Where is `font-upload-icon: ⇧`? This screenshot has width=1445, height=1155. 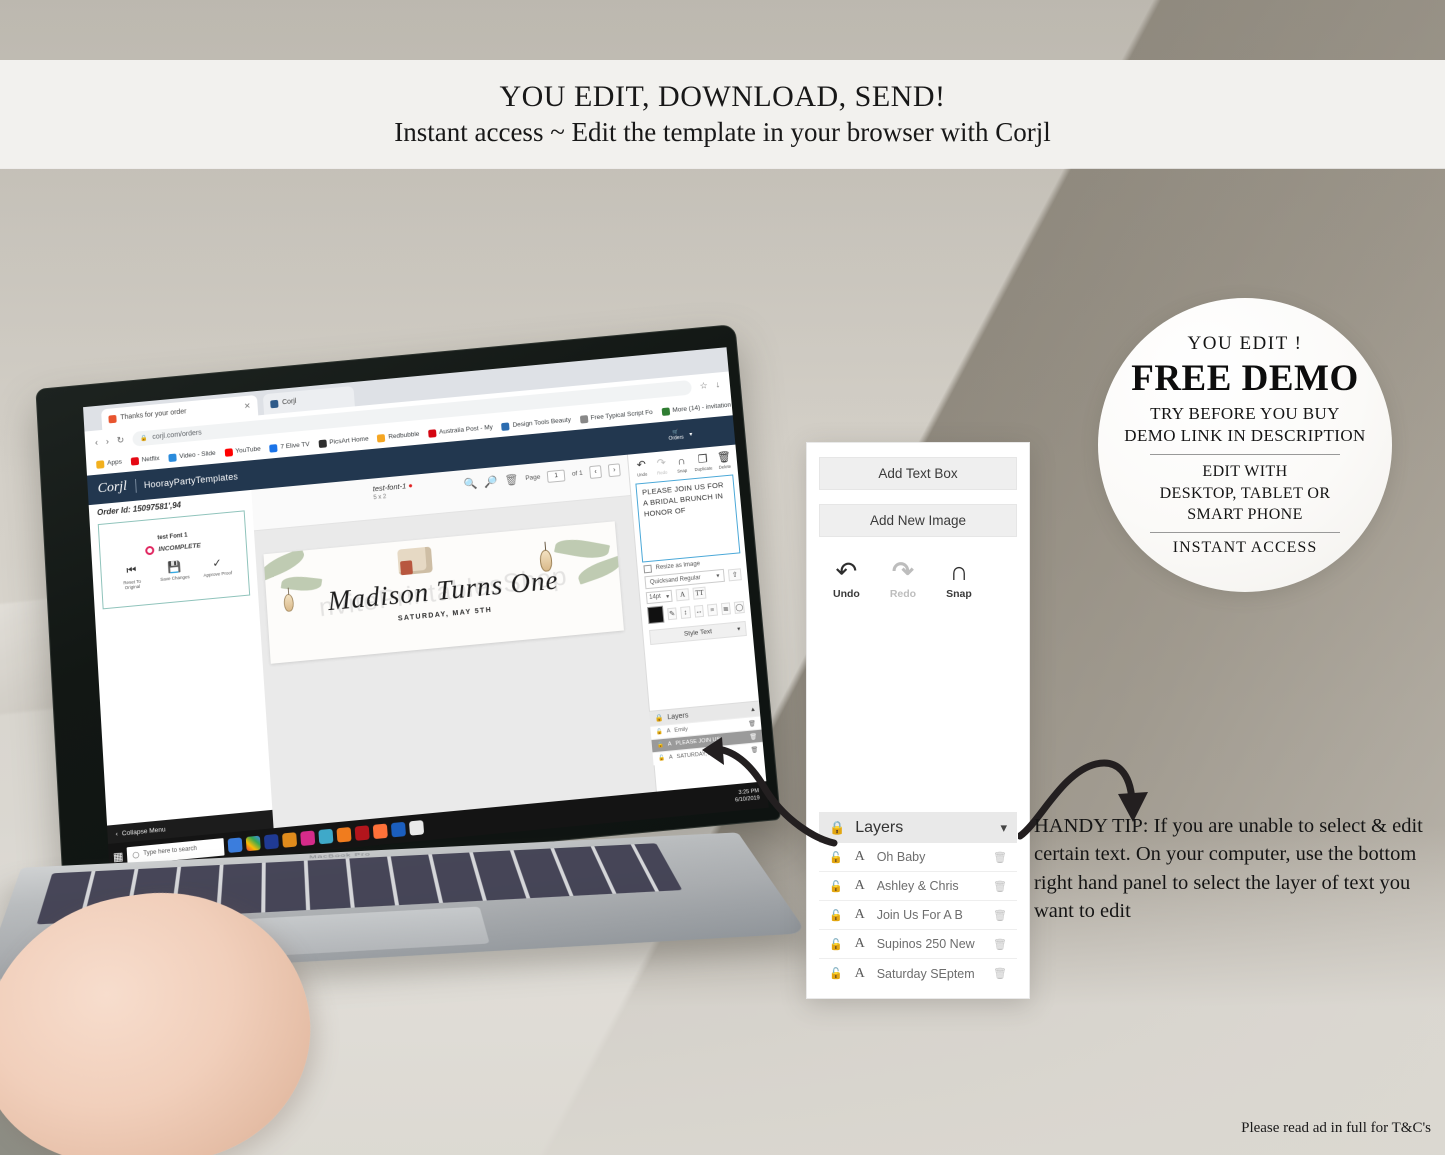
font-upload-icon: ⇧ is located at coordinates (734, 574).